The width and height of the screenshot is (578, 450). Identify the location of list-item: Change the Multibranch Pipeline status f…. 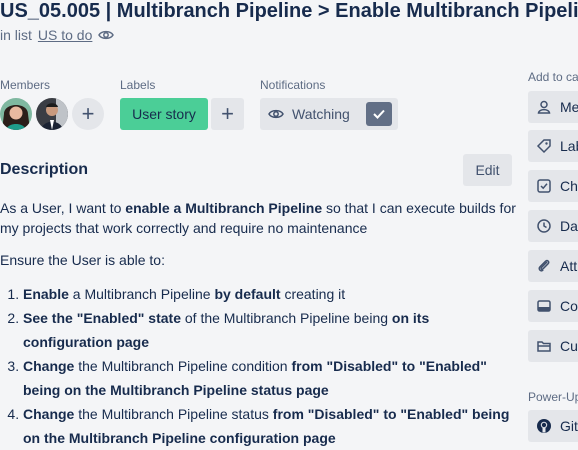
(271, 426).